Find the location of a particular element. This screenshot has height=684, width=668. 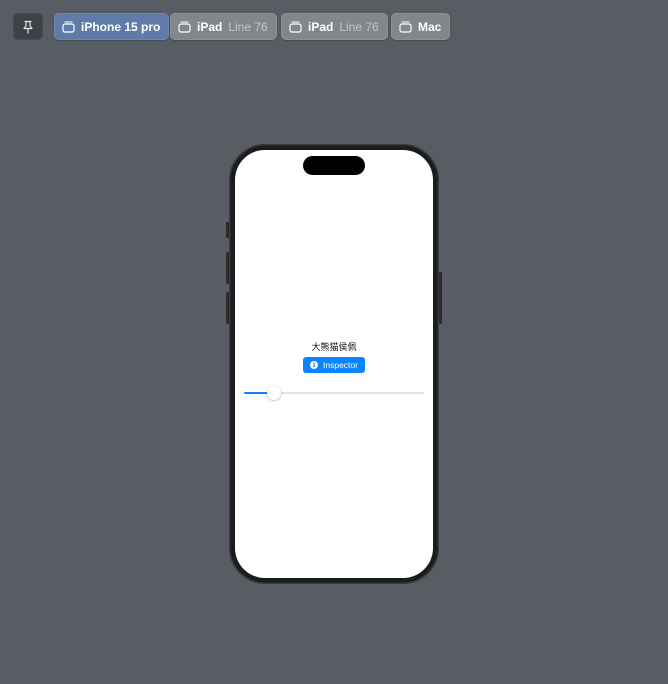

pin-button is located at coordinates (28, 26).